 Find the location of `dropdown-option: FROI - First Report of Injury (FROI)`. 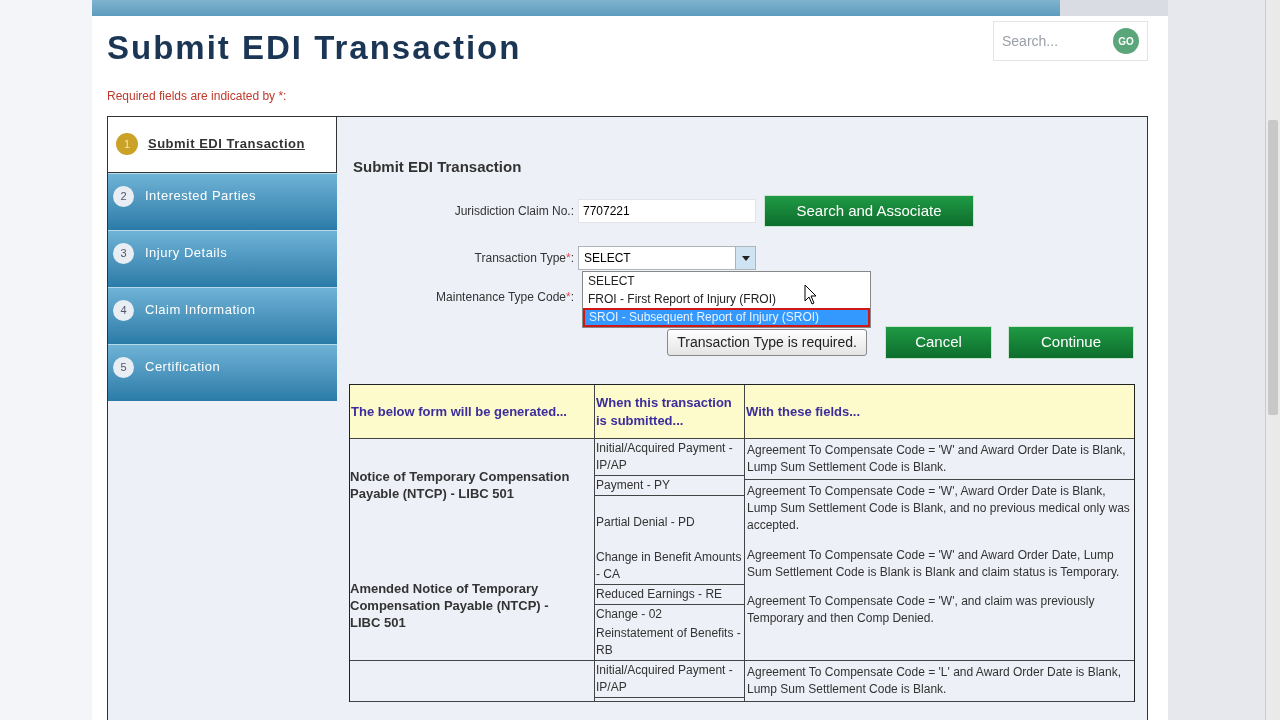

dropdown-option: FROI - First Report of Injury (FROI) is located at coordinates (726, 299).